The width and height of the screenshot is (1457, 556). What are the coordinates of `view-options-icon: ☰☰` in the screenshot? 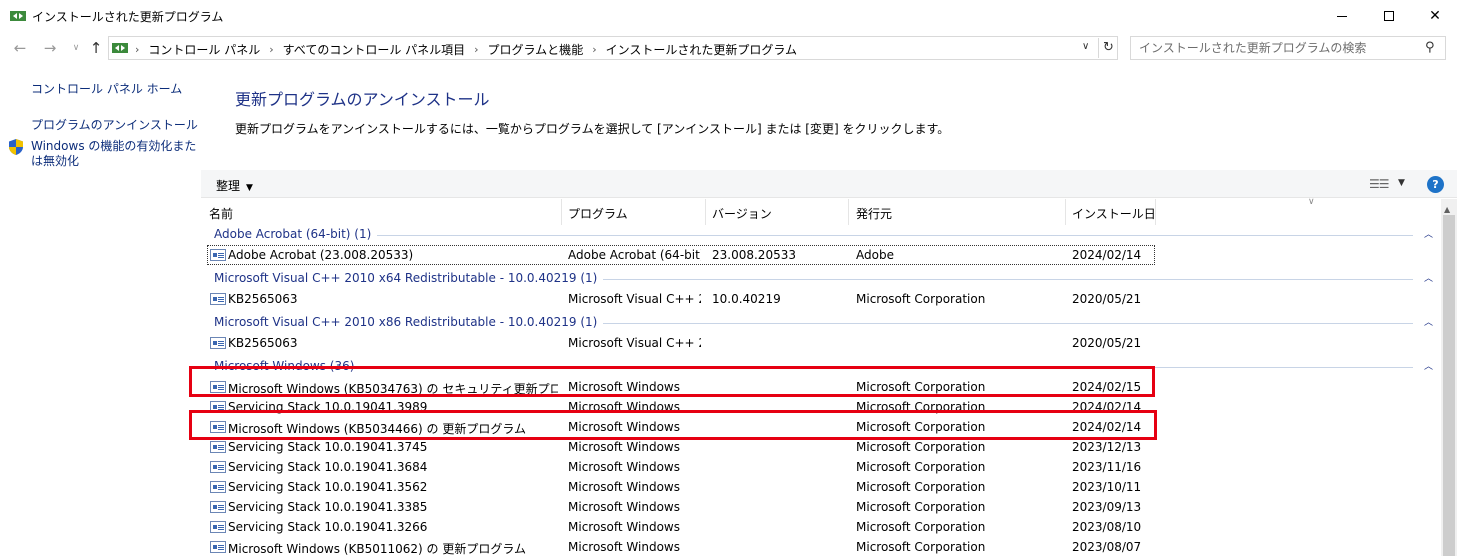 It's located at (1379, 184).